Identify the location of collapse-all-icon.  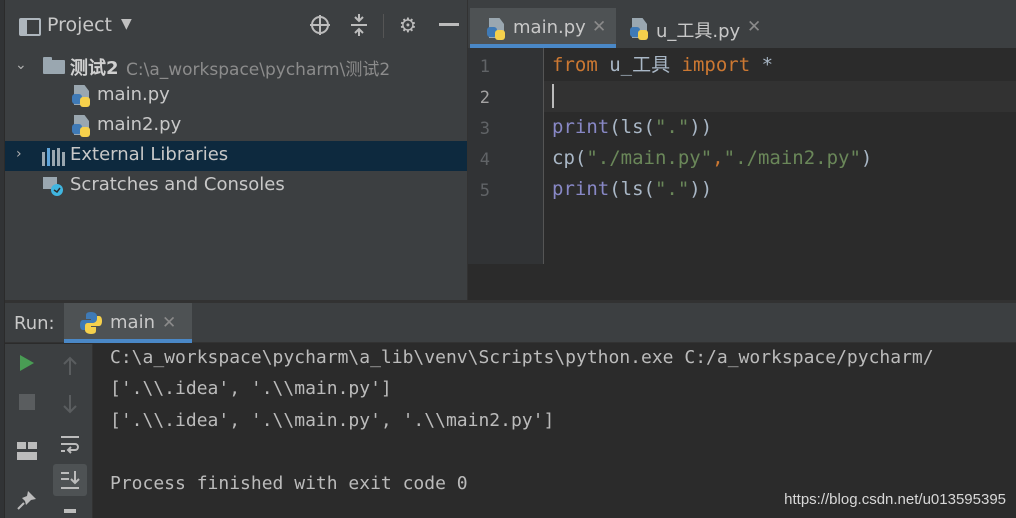
(359, 25).